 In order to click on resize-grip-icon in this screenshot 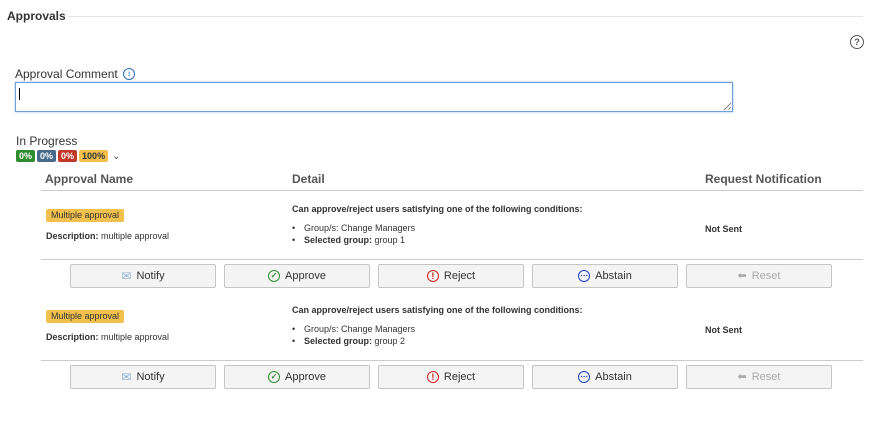, I will do `click(727, 106)`.